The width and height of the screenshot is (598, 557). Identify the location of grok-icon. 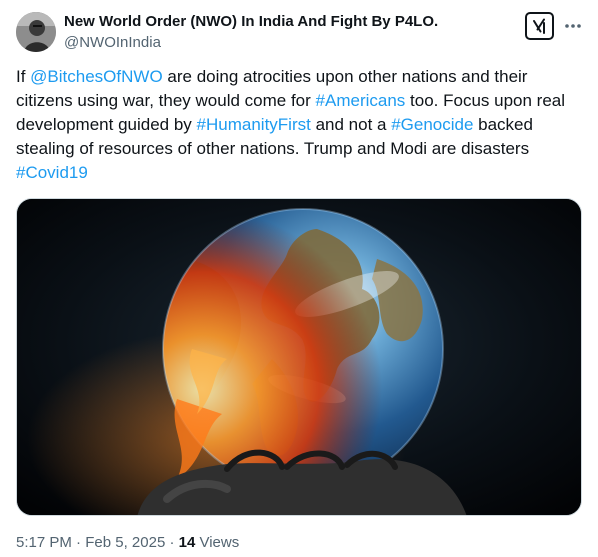
(539, 26).